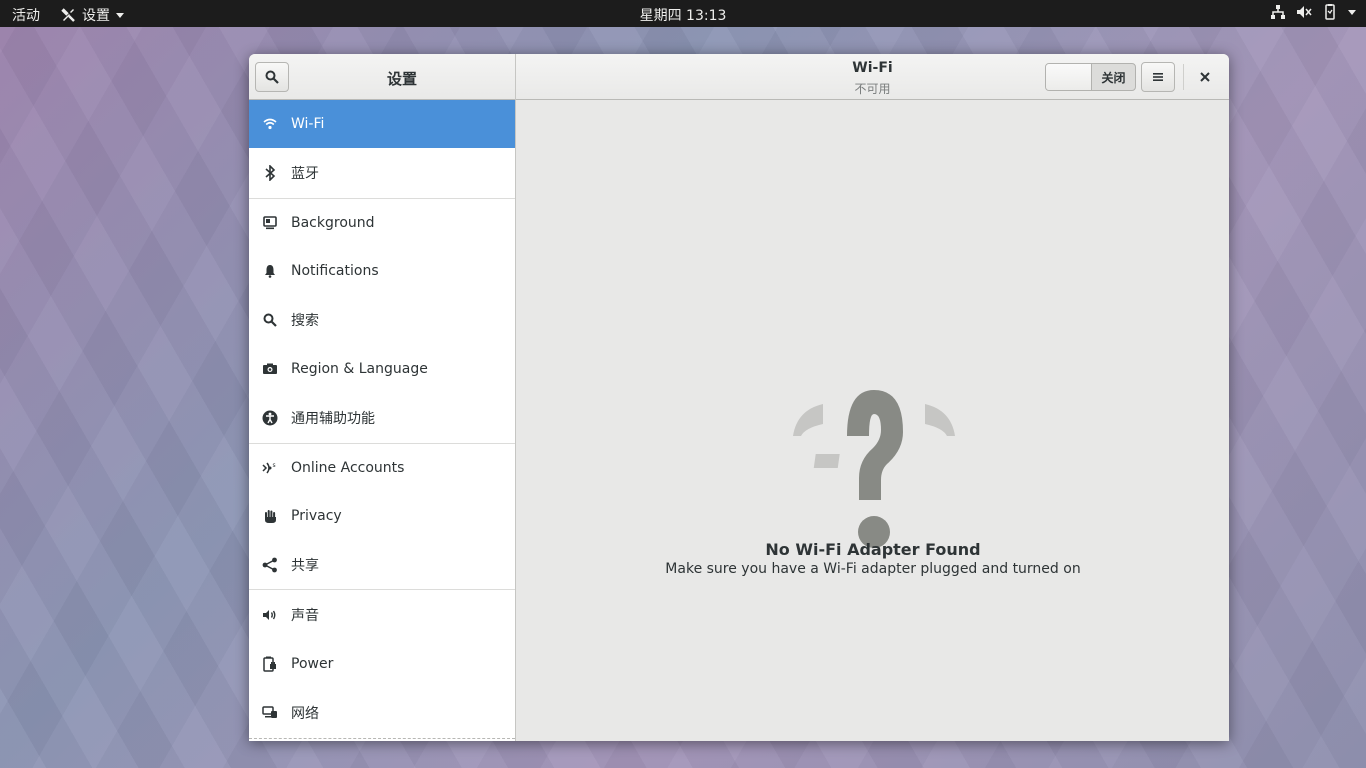  Describe the element at coordinates (348, 468) in the screenshot. I see `sidebar-item-label: Online Accounts` at that location.